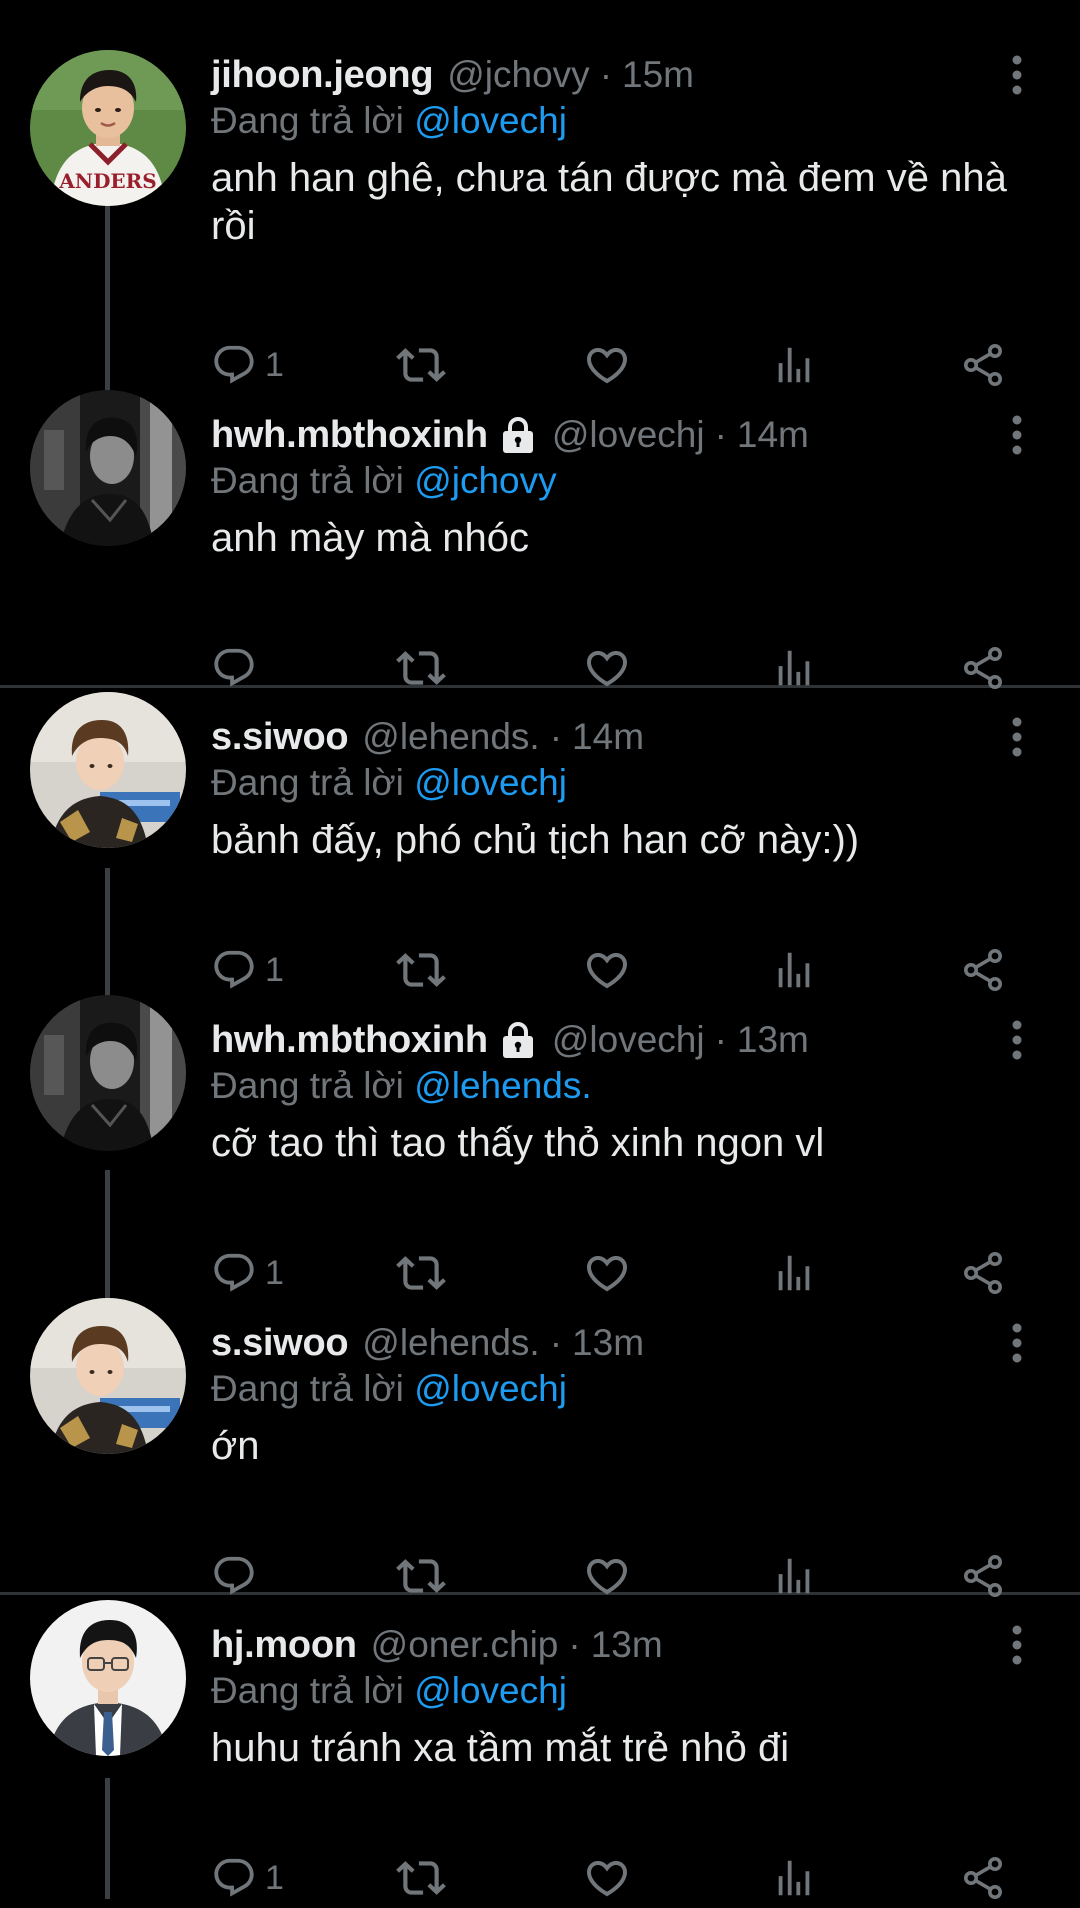  Describe the element at coordinates (518, 75) in the screenshot. I see `user-handle: @jchovy` at that location.